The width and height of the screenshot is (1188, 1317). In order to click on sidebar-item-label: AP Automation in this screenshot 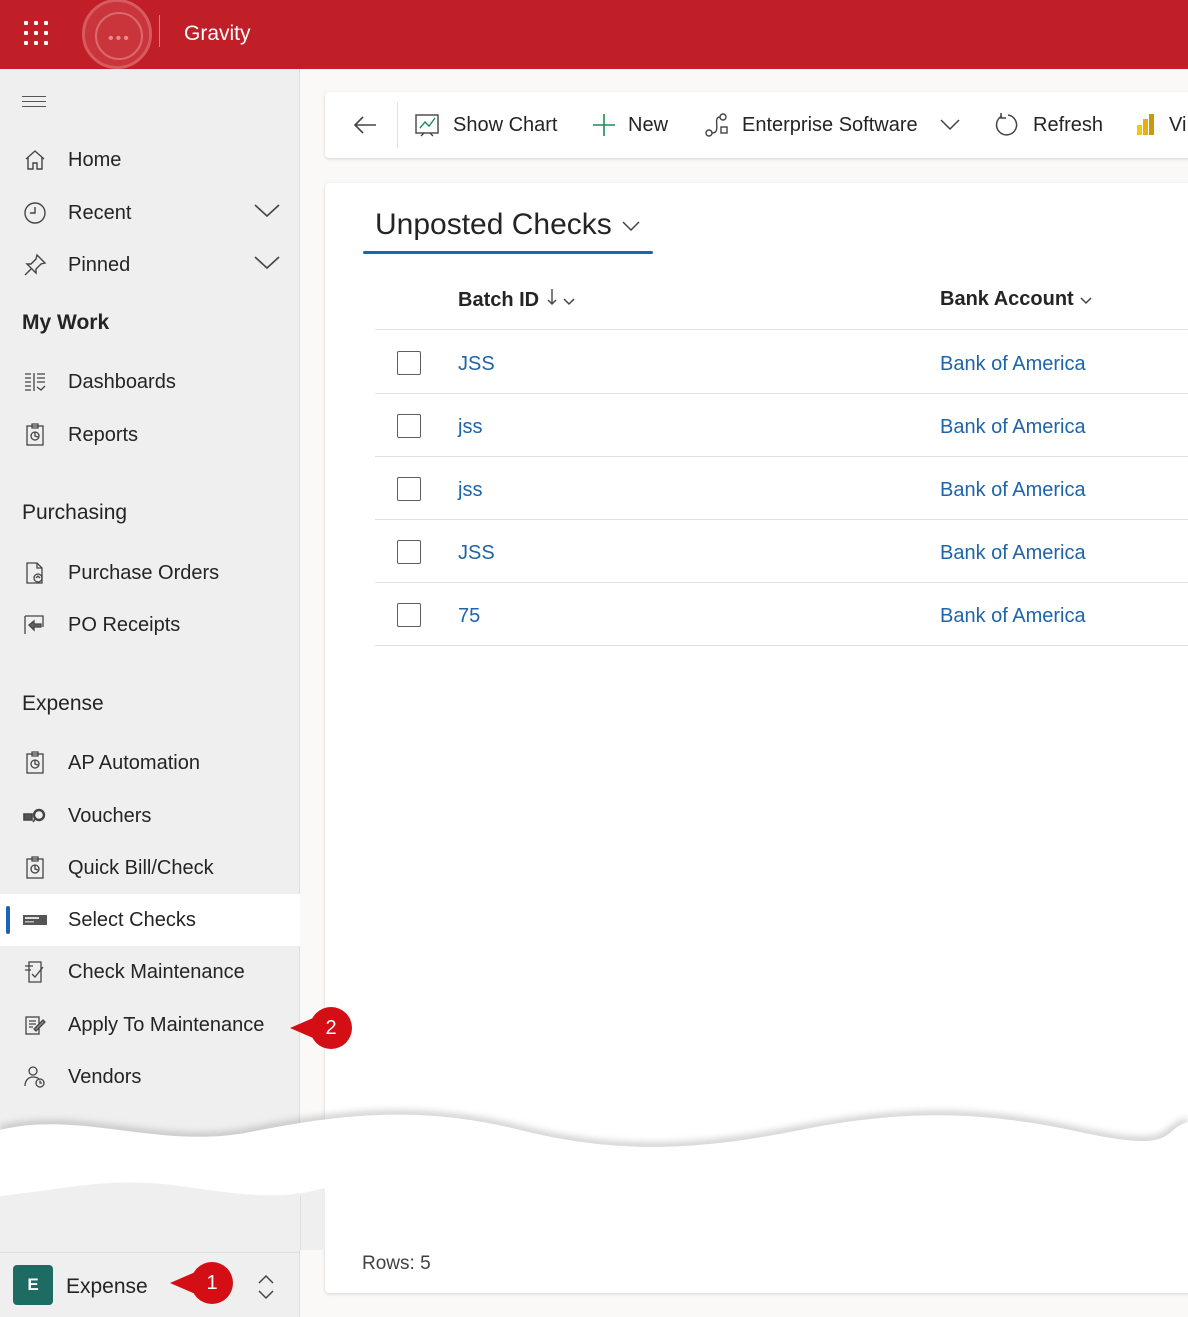, I will do `click(134, 762)`.